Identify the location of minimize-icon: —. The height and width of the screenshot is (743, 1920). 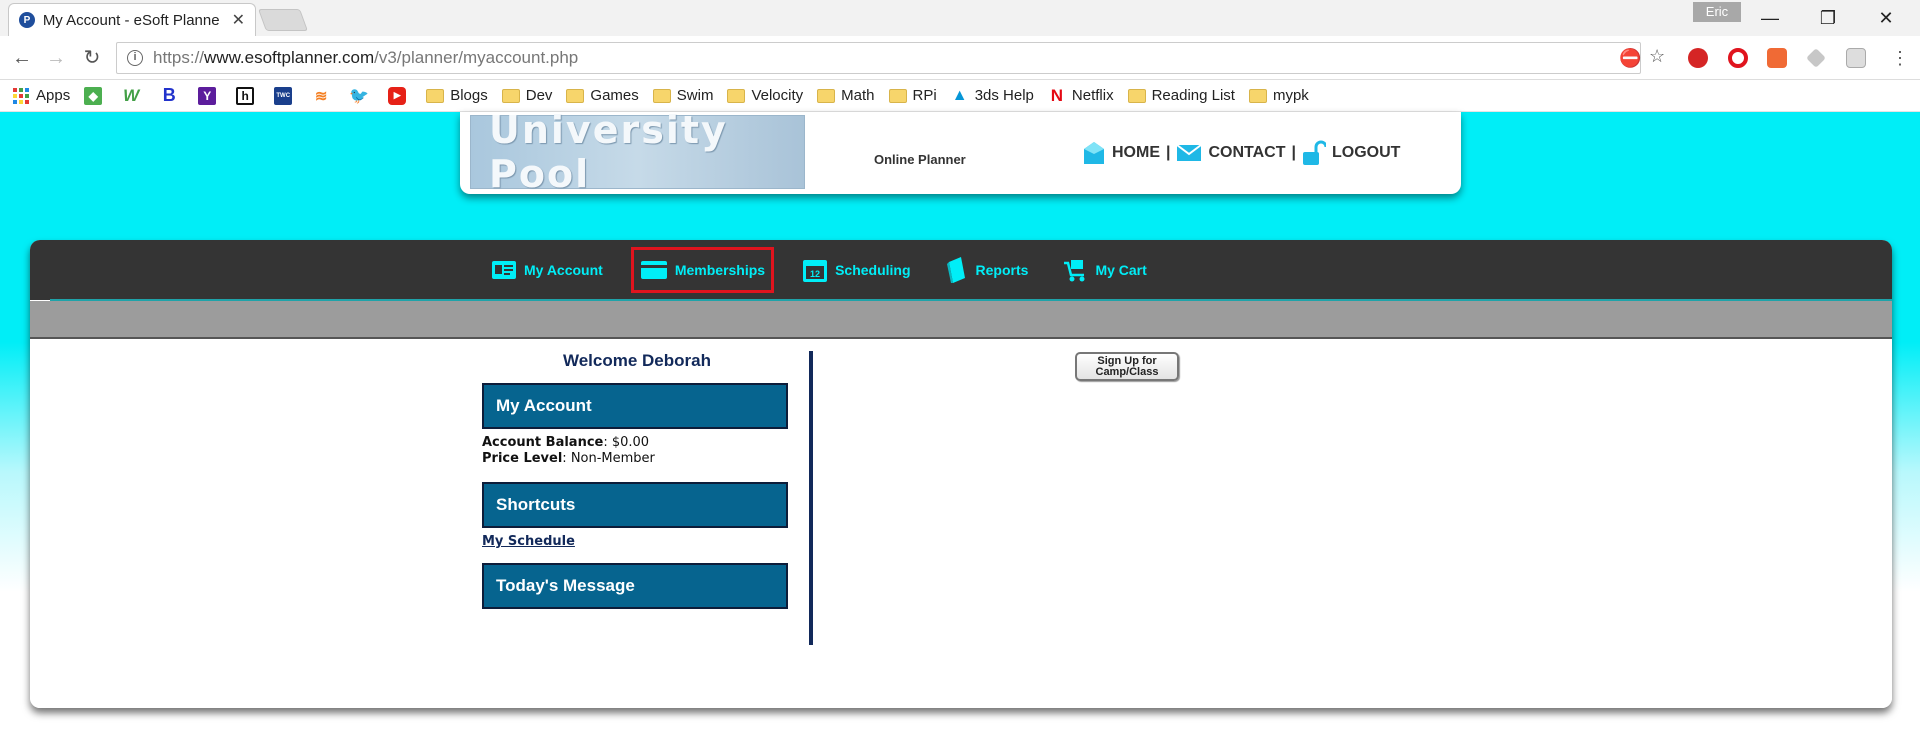
(1770, 18).